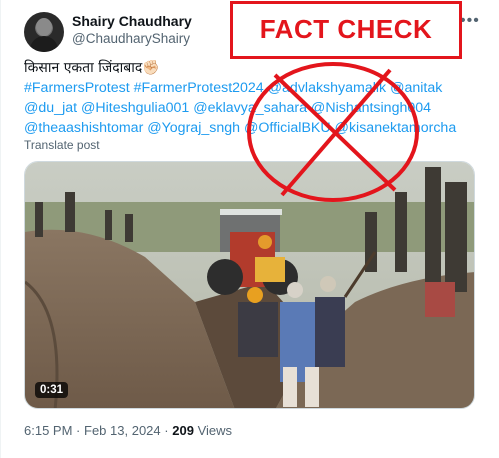 Image resolution: width=499 pixels, height=458 pixels. I want to click on avatar, so click(44, 32).